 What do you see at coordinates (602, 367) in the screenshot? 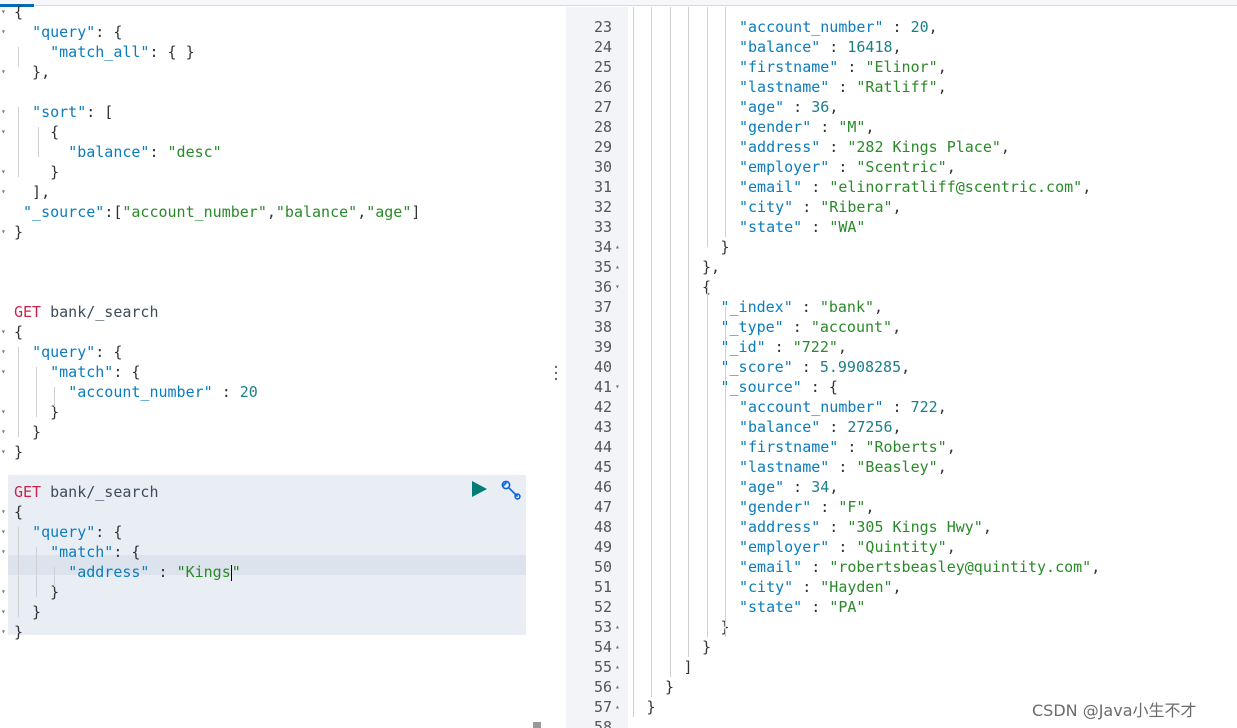
I see `line-number: 40` at bounding box center [602, 367].